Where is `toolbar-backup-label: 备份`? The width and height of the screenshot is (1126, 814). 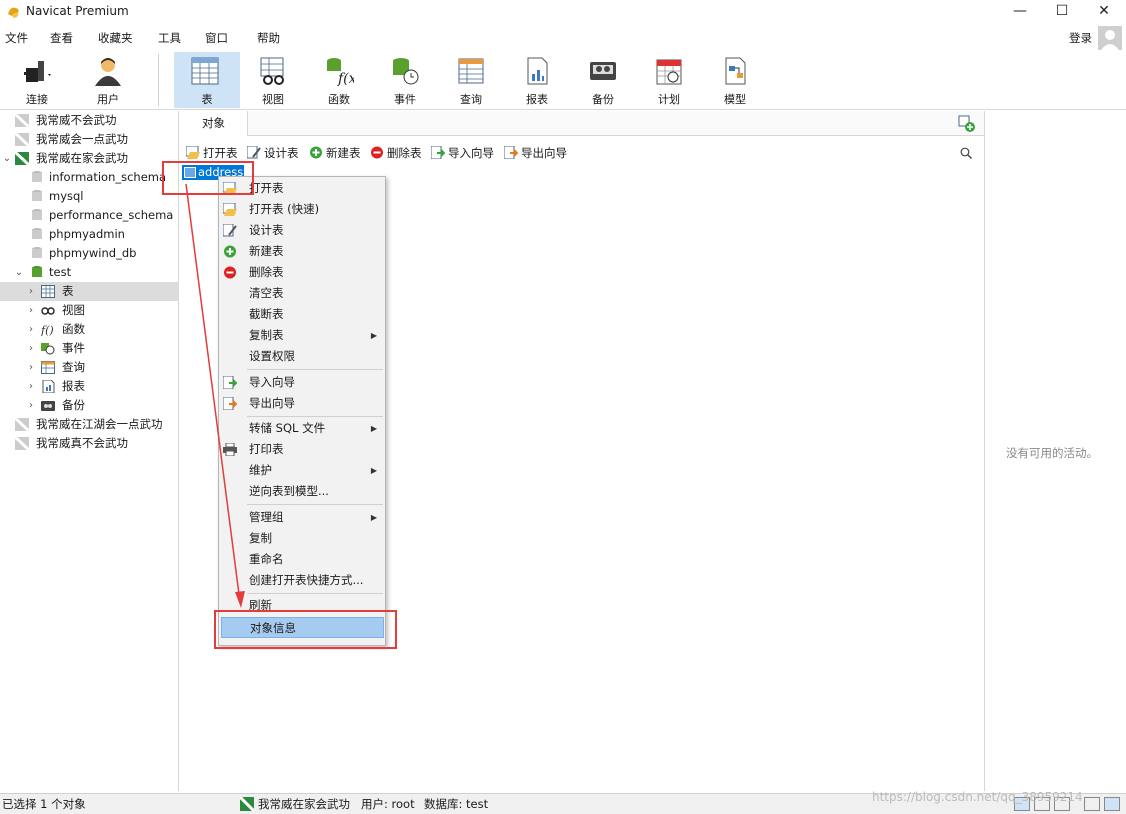
toolbar-backup-label: 备份 is located at coordinates (603, 99).